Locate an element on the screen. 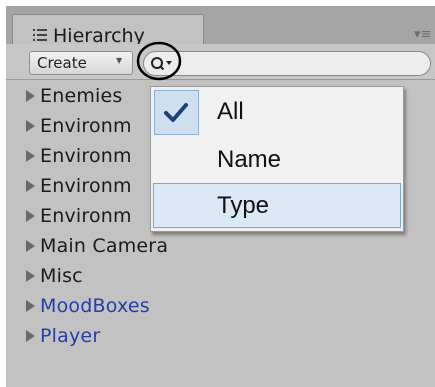 The image size is (435, 387). create-button: Create ▼ is located at coordinates (81, 63).